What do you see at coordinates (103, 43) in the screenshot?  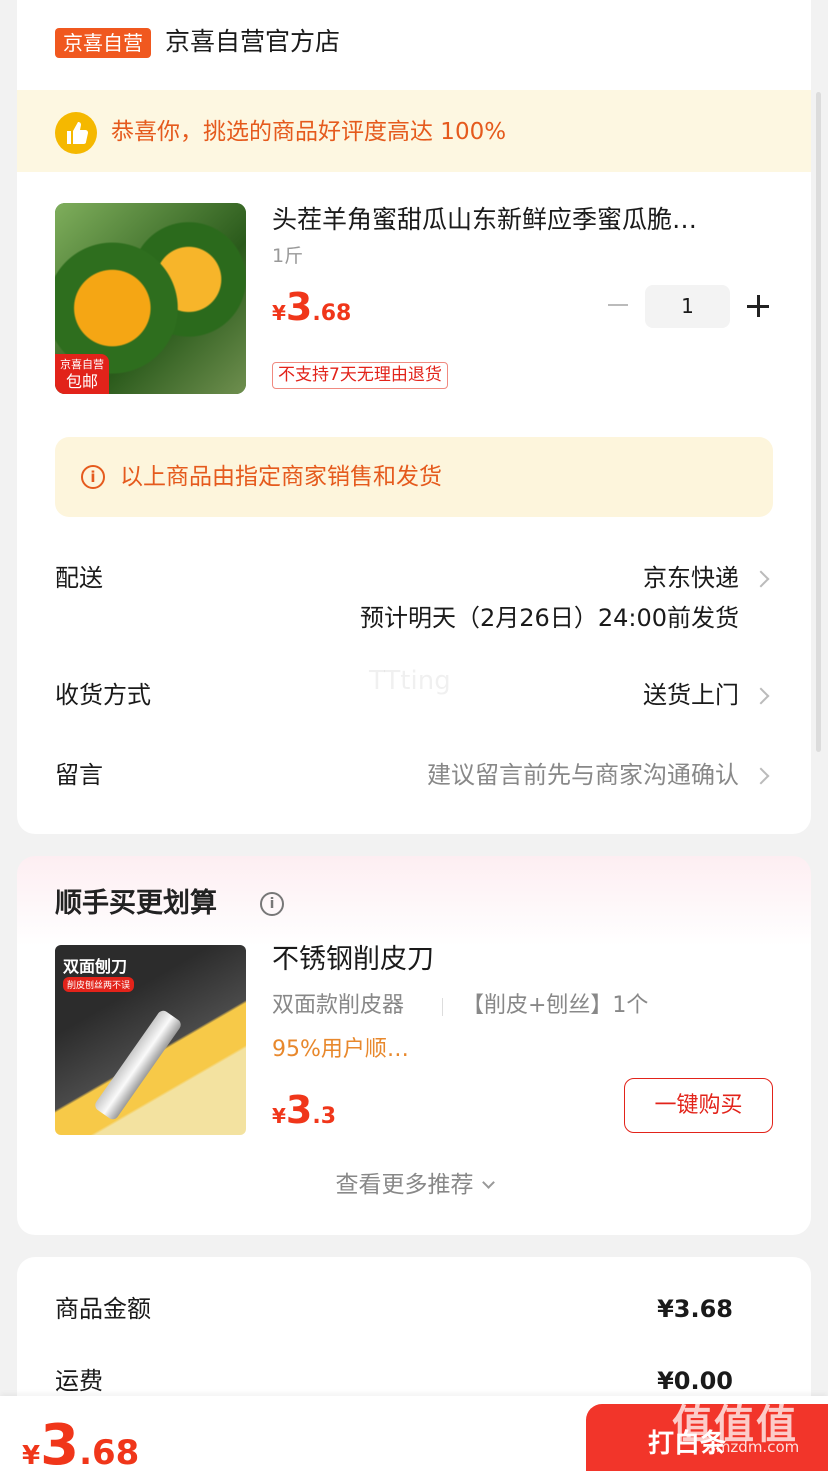 I see `store-badge: 京喜自营` at bounding box center [103, 43].